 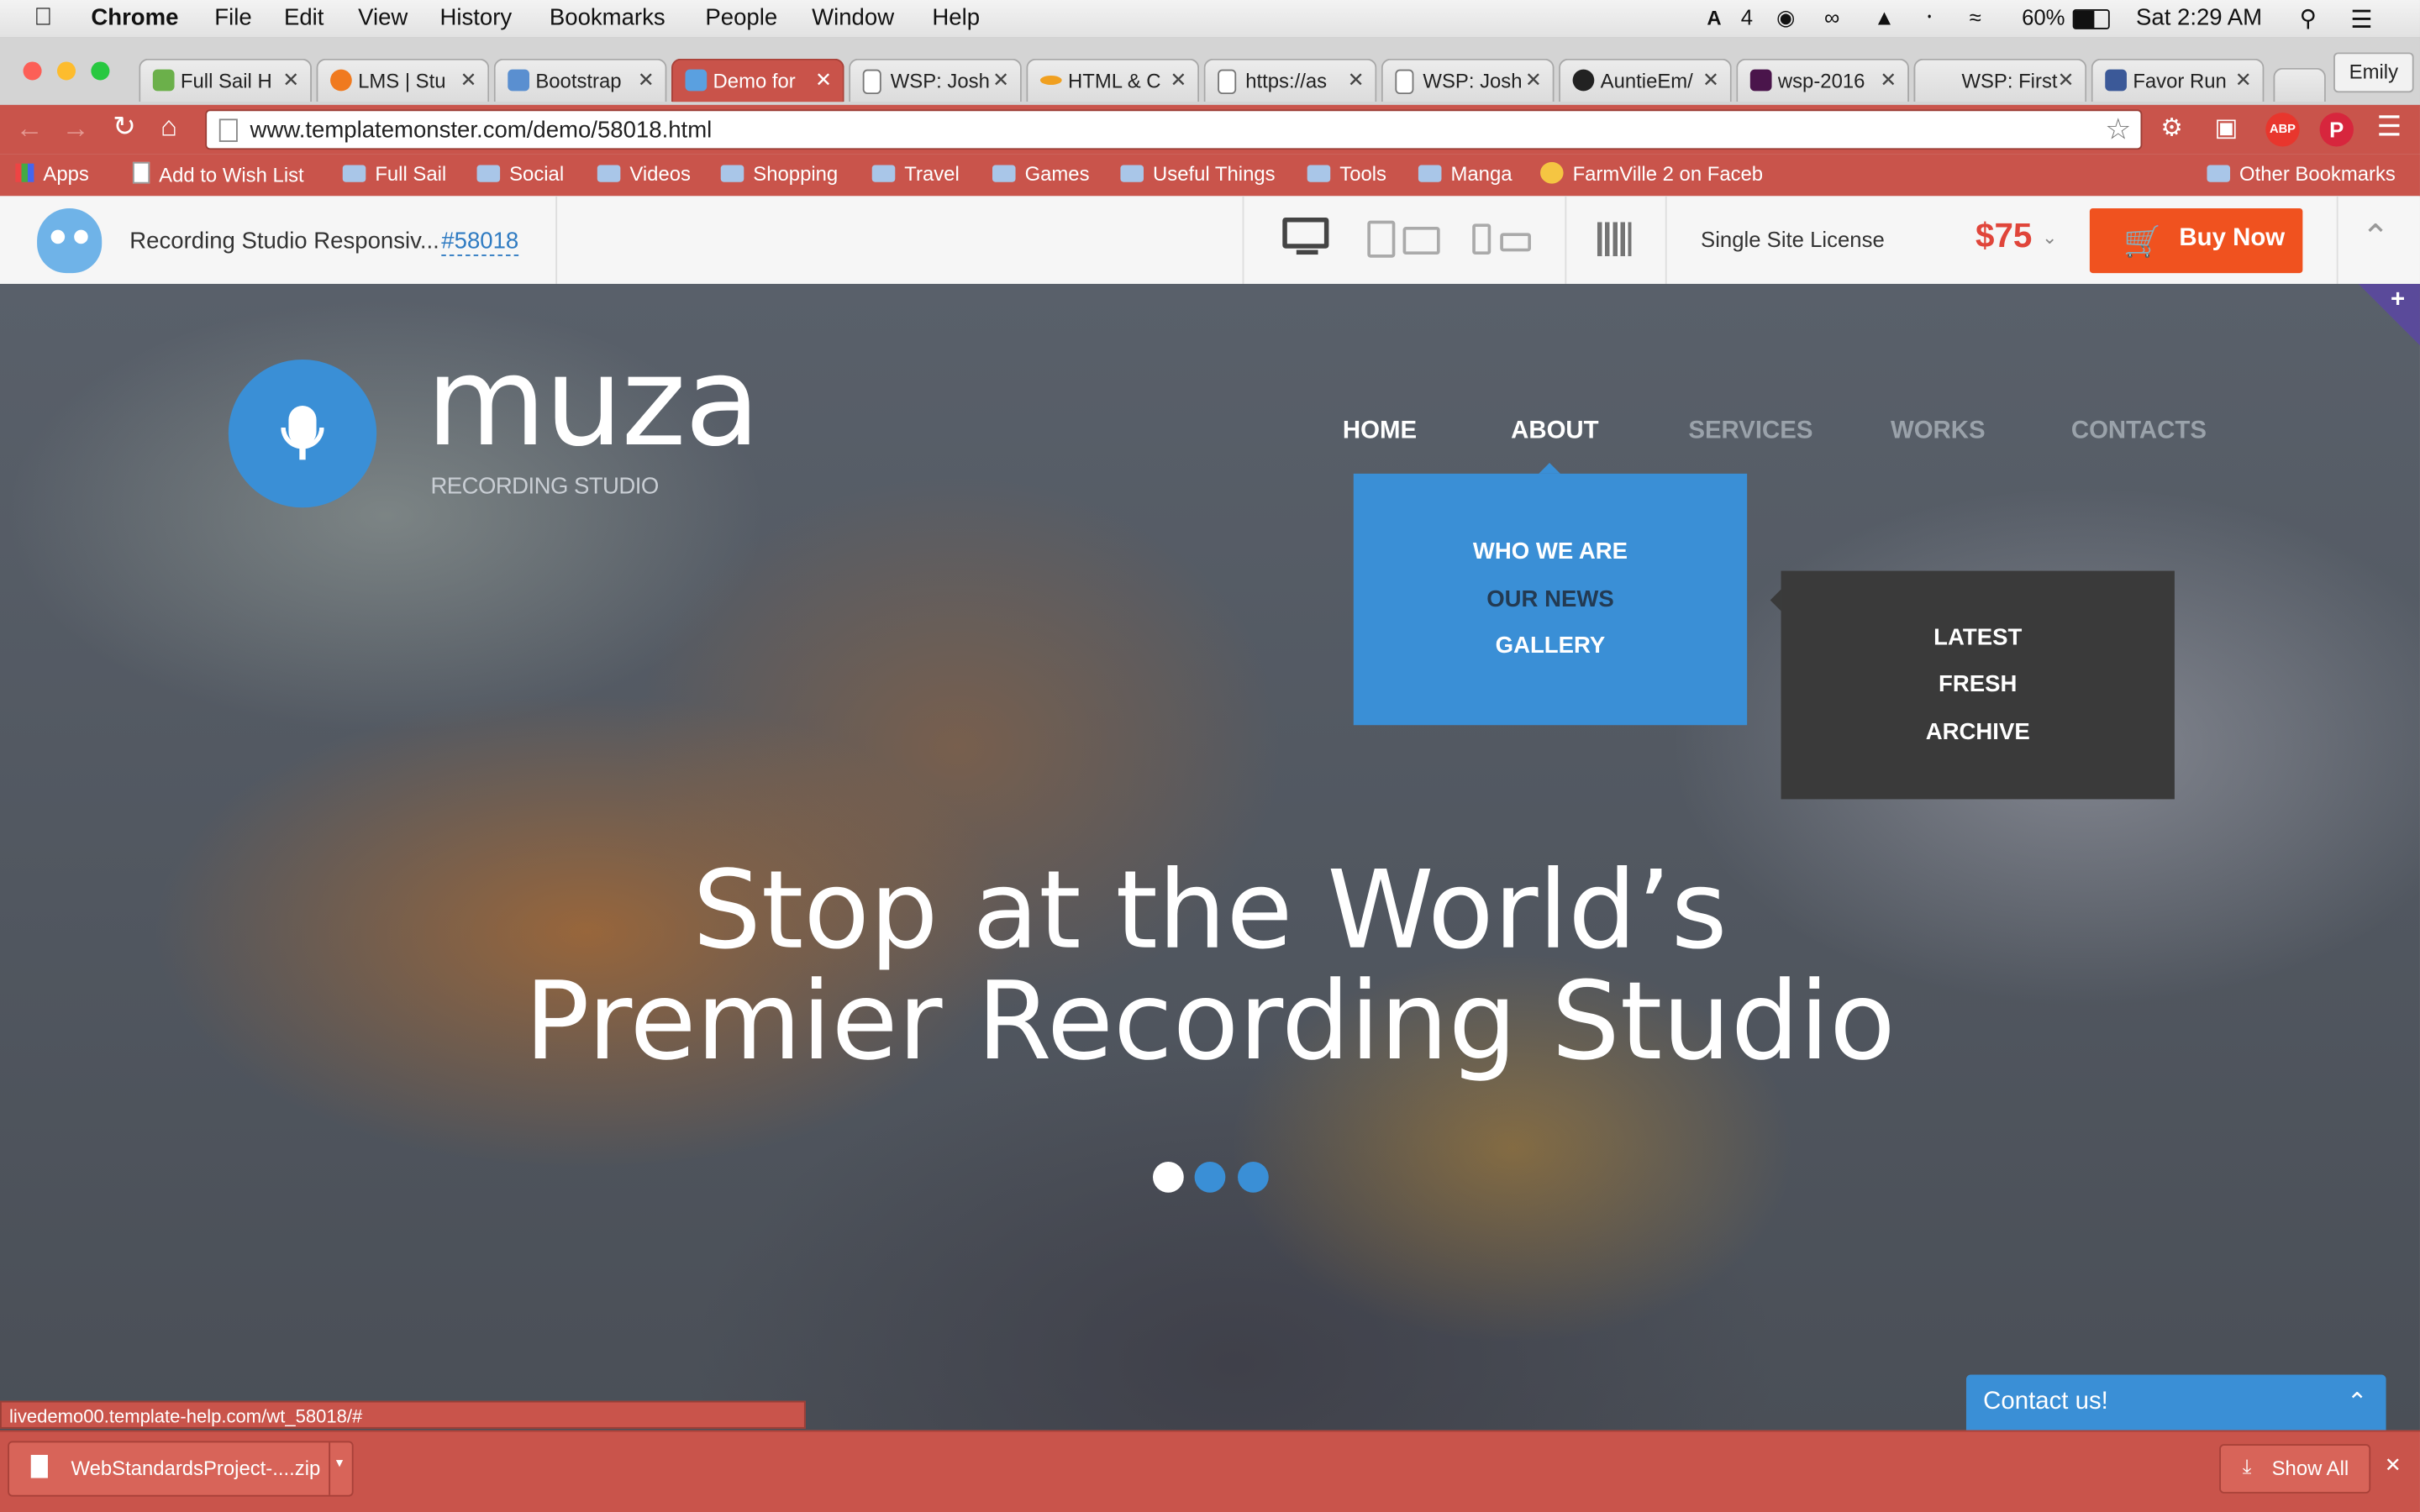 I want to click on bookmark-full-sail: Full Sail, so click(x=394, y=173).